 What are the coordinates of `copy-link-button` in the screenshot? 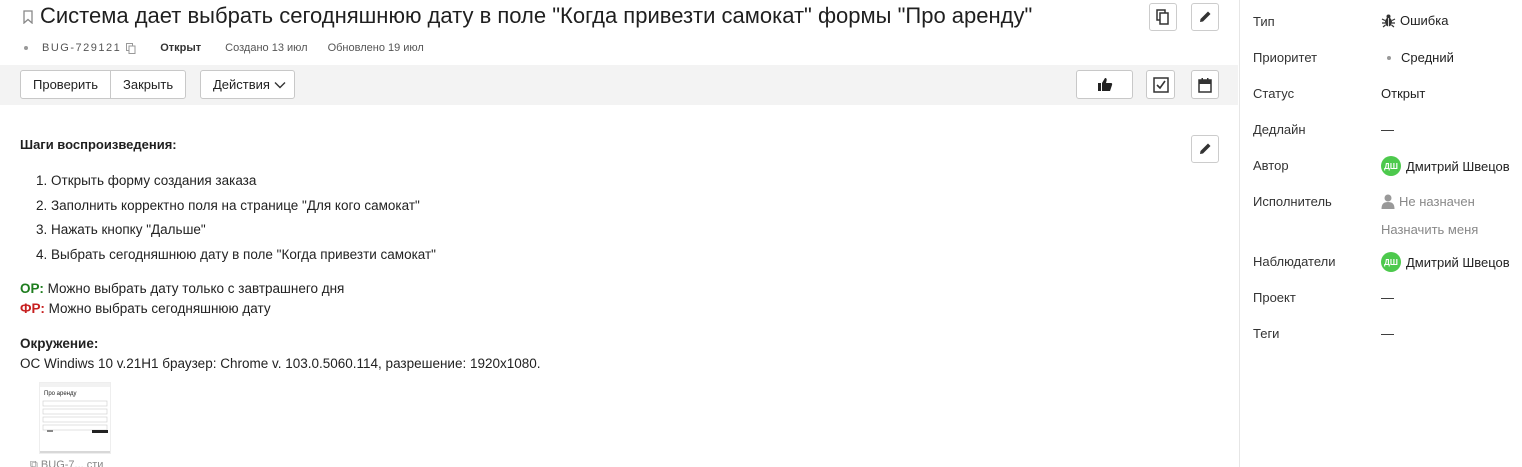 It's located at (1163, 17).